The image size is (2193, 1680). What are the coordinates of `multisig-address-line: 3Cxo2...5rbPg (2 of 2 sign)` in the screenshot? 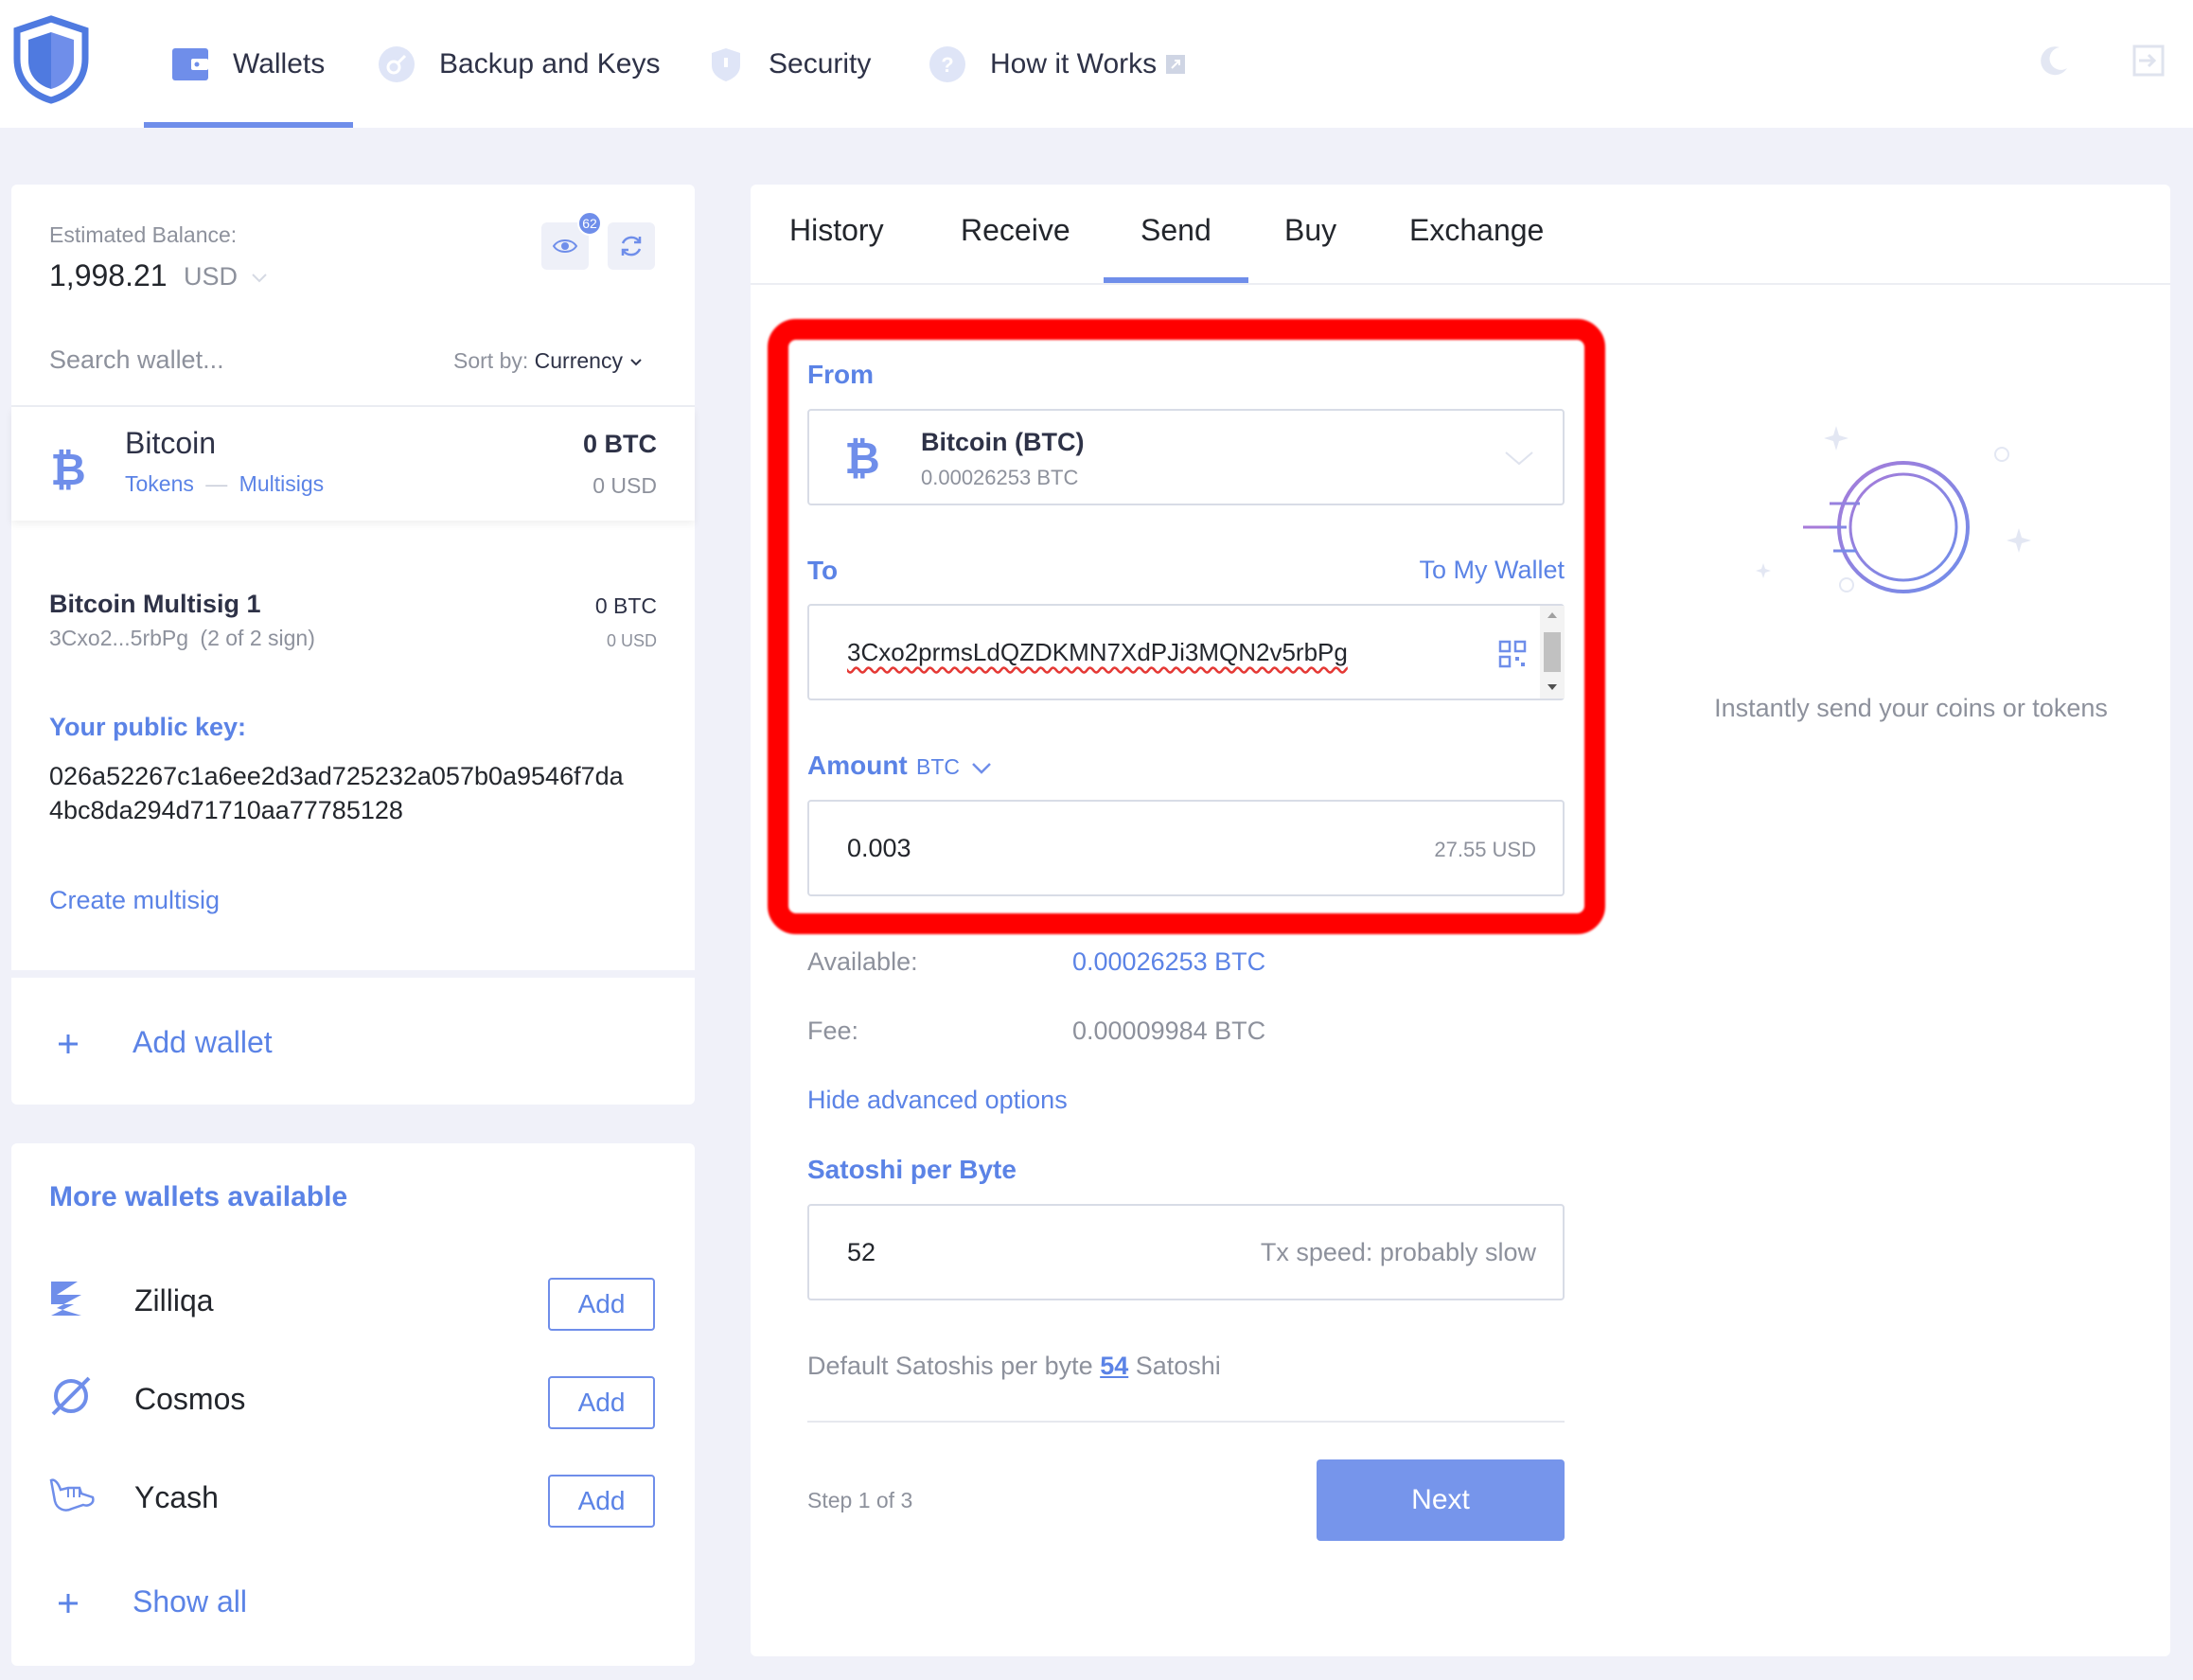 It's located at (182, 638).